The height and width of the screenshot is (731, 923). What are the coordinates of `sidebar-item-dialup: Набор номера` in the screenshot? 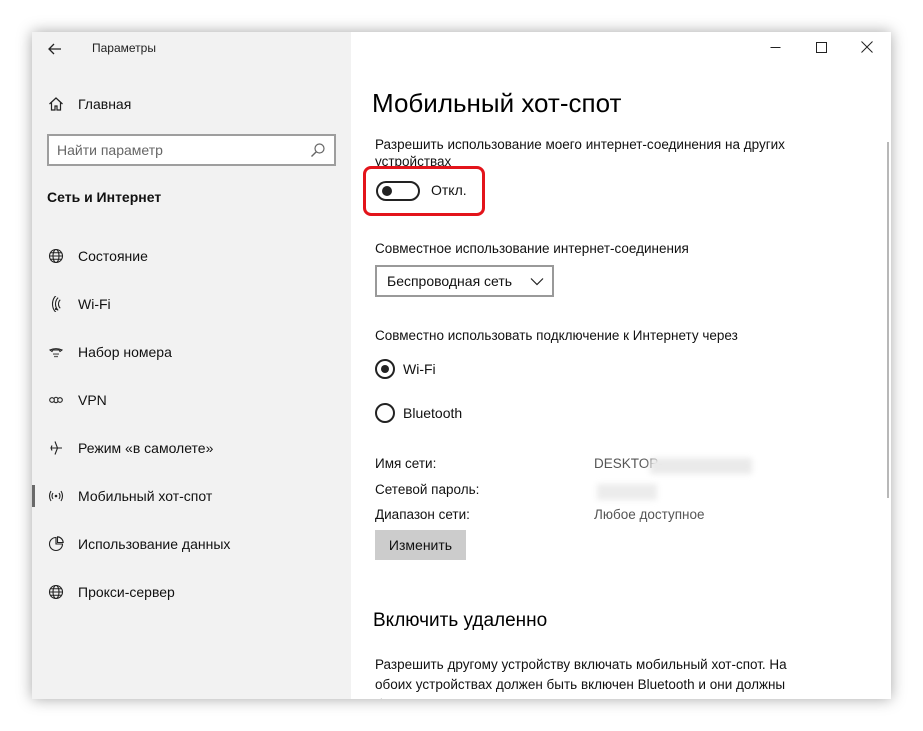 It's located at (191, 352).